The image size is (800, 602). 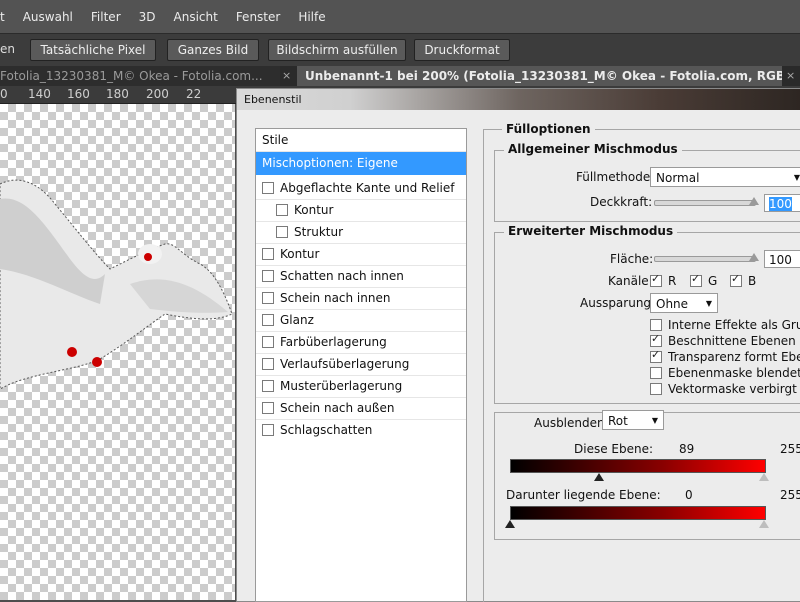 I want to click on this-layer-high-slider-thumb, so click(x=764, y=477).